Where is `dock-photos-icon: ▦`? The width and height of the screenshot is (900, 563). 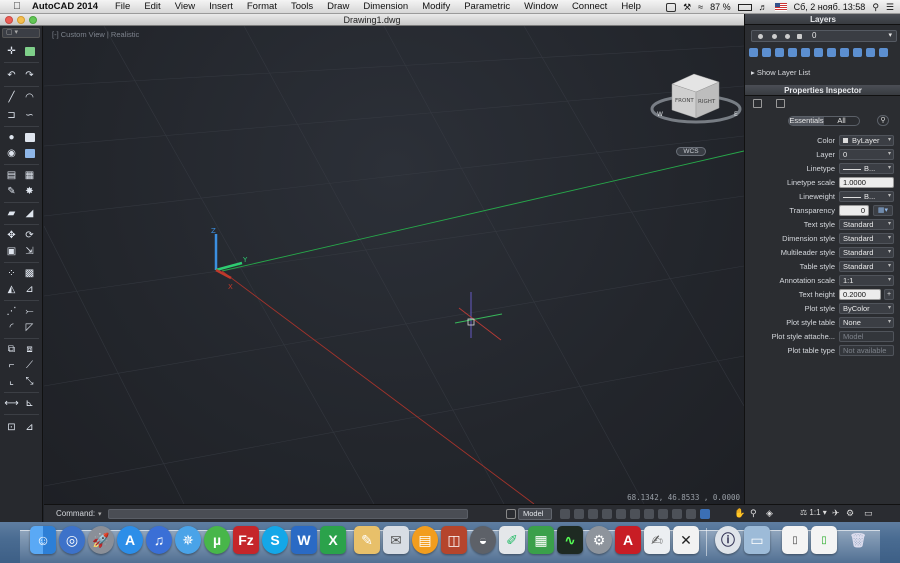 dock-photos-icon: ▦ is located at coordinates (541, 540).